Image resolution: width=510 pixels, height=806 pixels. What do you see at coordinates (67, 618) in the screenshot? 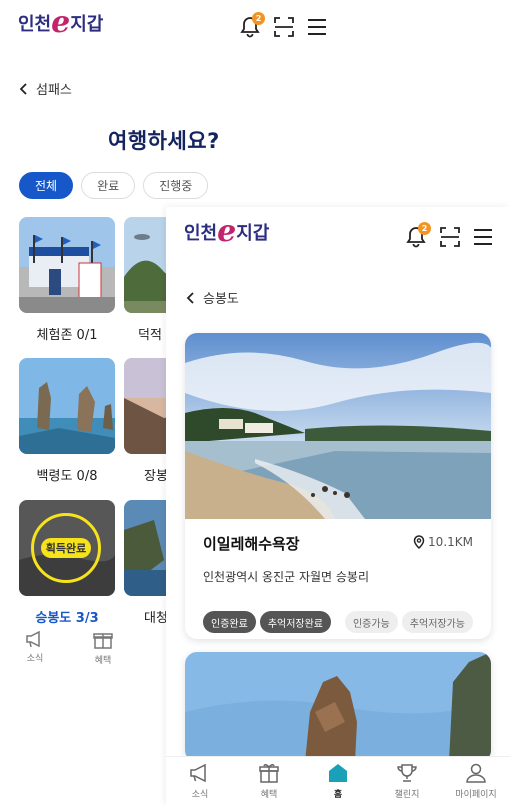
I see `island-card-label: 승봉도 3/3` at bounding box center [67, 618].